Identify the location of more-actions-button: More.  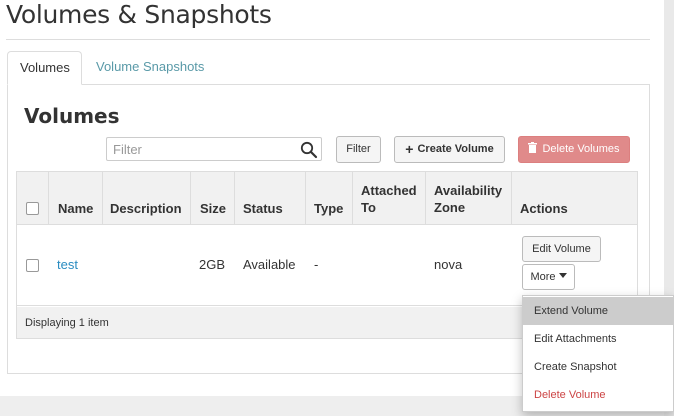
(548, 277).